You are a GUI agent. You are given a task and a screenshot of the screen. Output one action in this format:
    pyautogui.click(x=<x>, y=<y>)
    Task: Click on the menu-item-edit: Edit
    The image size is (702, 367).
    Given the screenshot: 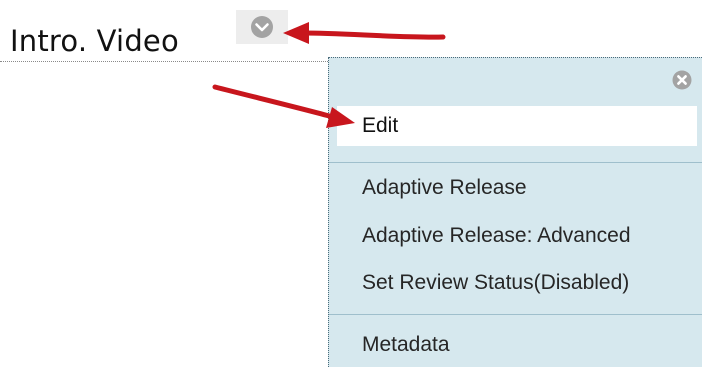 What is the action you would take?
    pyautogui.click(x=517, y=126)
    